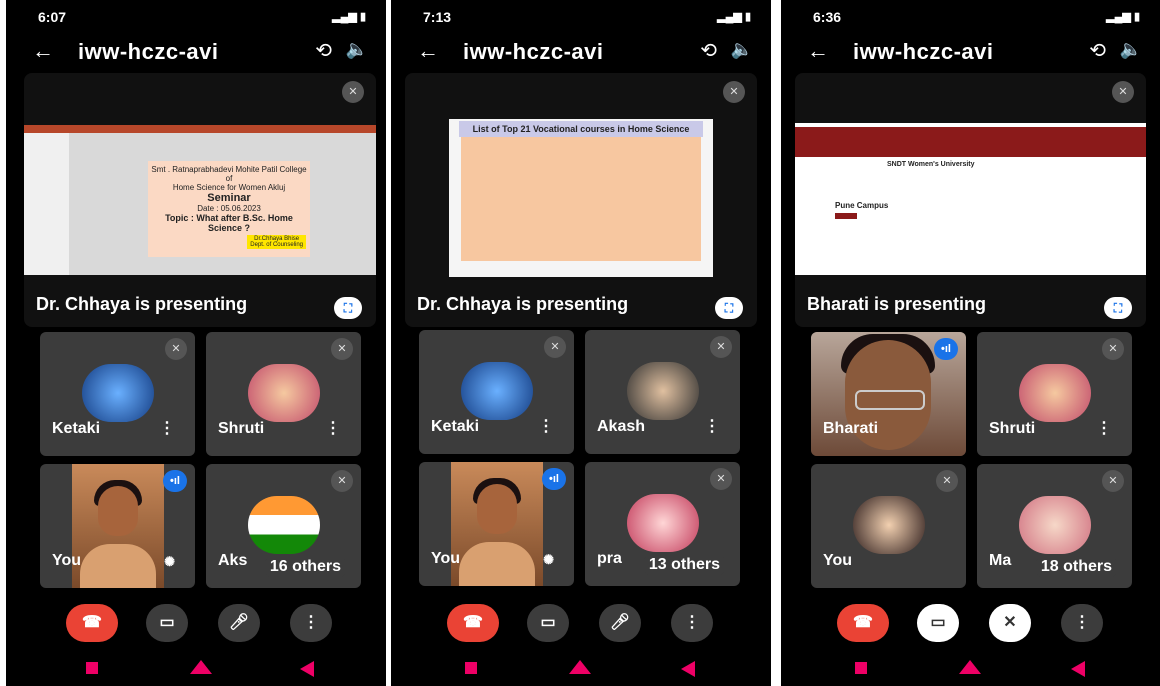 This screenshot has width=1160, height=686. I want to click on participant-tile: •ıl Bharati, so click(888, 394).